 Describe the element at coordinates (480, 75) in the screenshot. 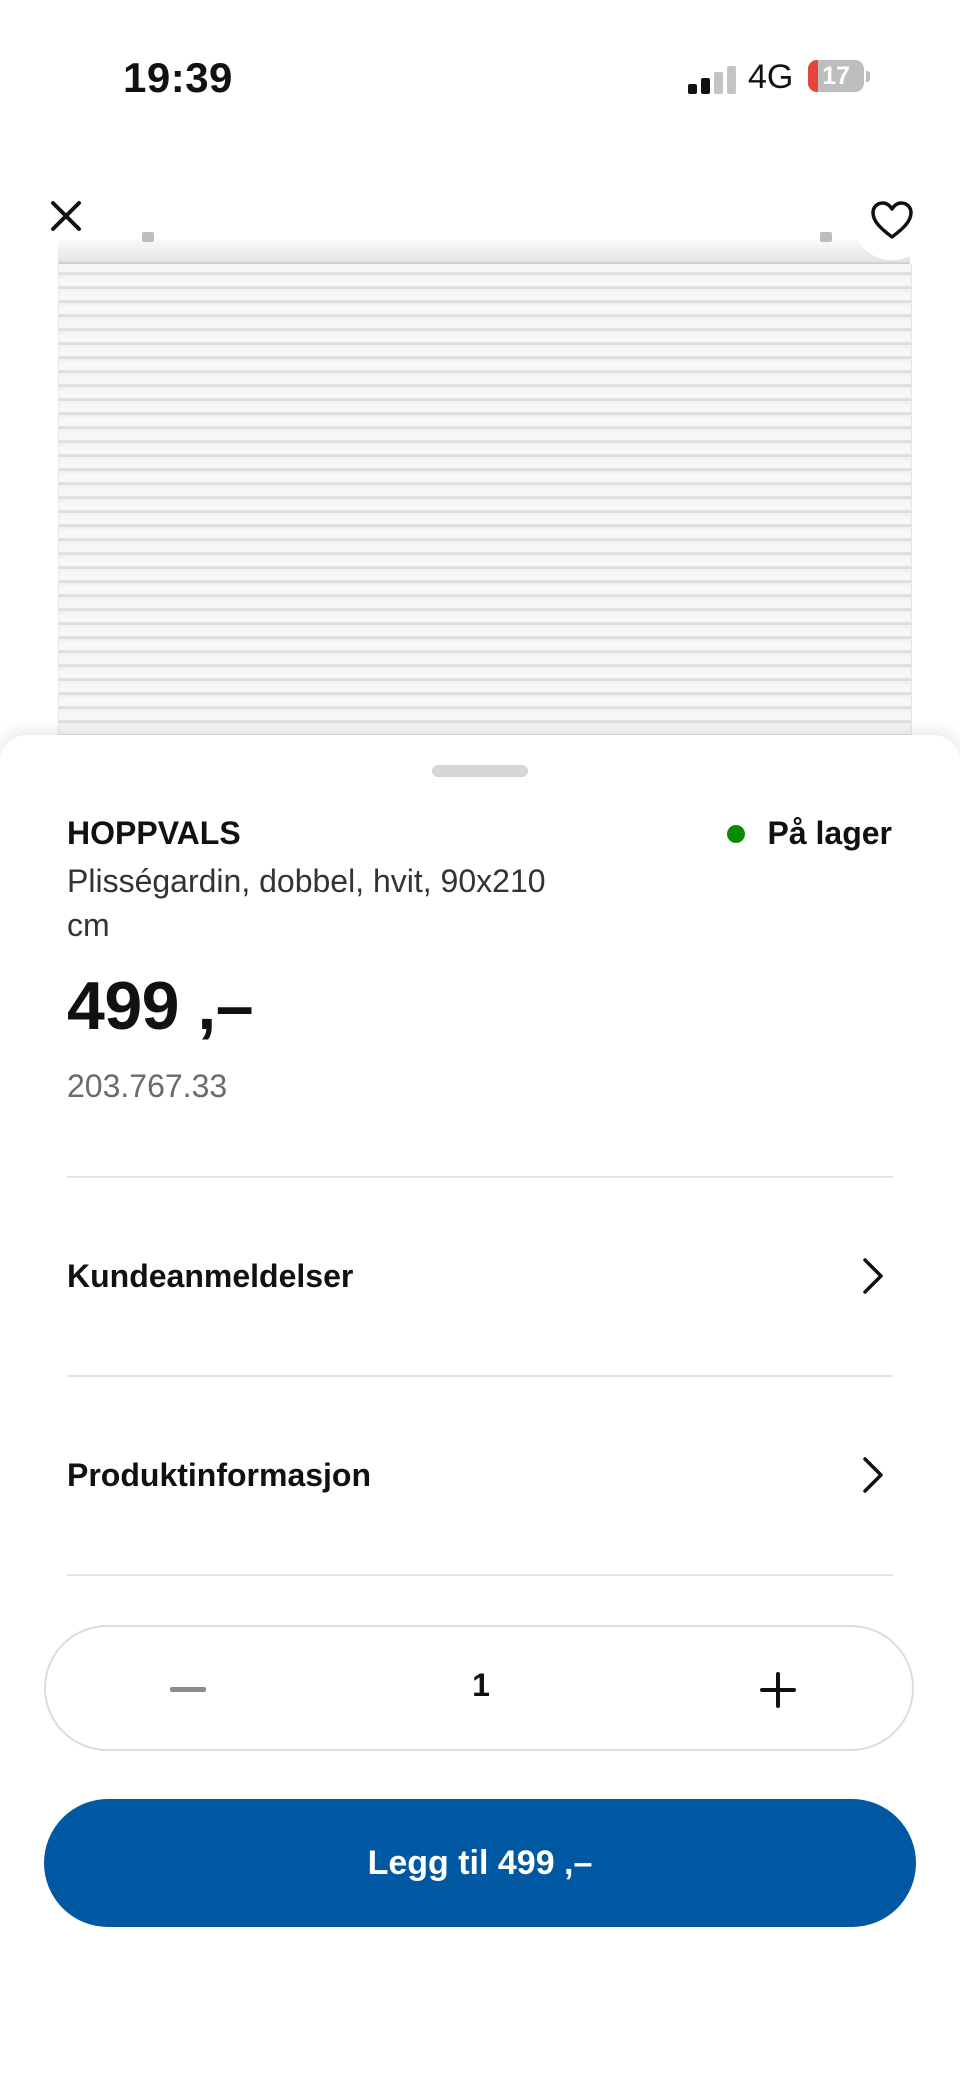

I see `status-bar: 19:39 4G 17` at that location.